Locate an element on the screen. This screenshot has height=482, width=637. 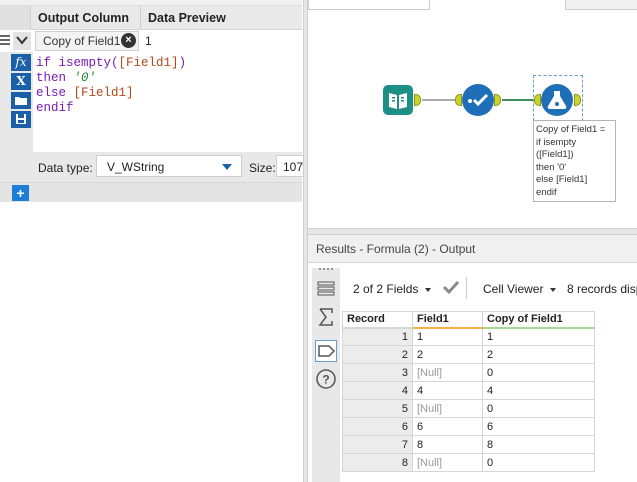
record-column-header: Record is located at coordinates (377, 320).